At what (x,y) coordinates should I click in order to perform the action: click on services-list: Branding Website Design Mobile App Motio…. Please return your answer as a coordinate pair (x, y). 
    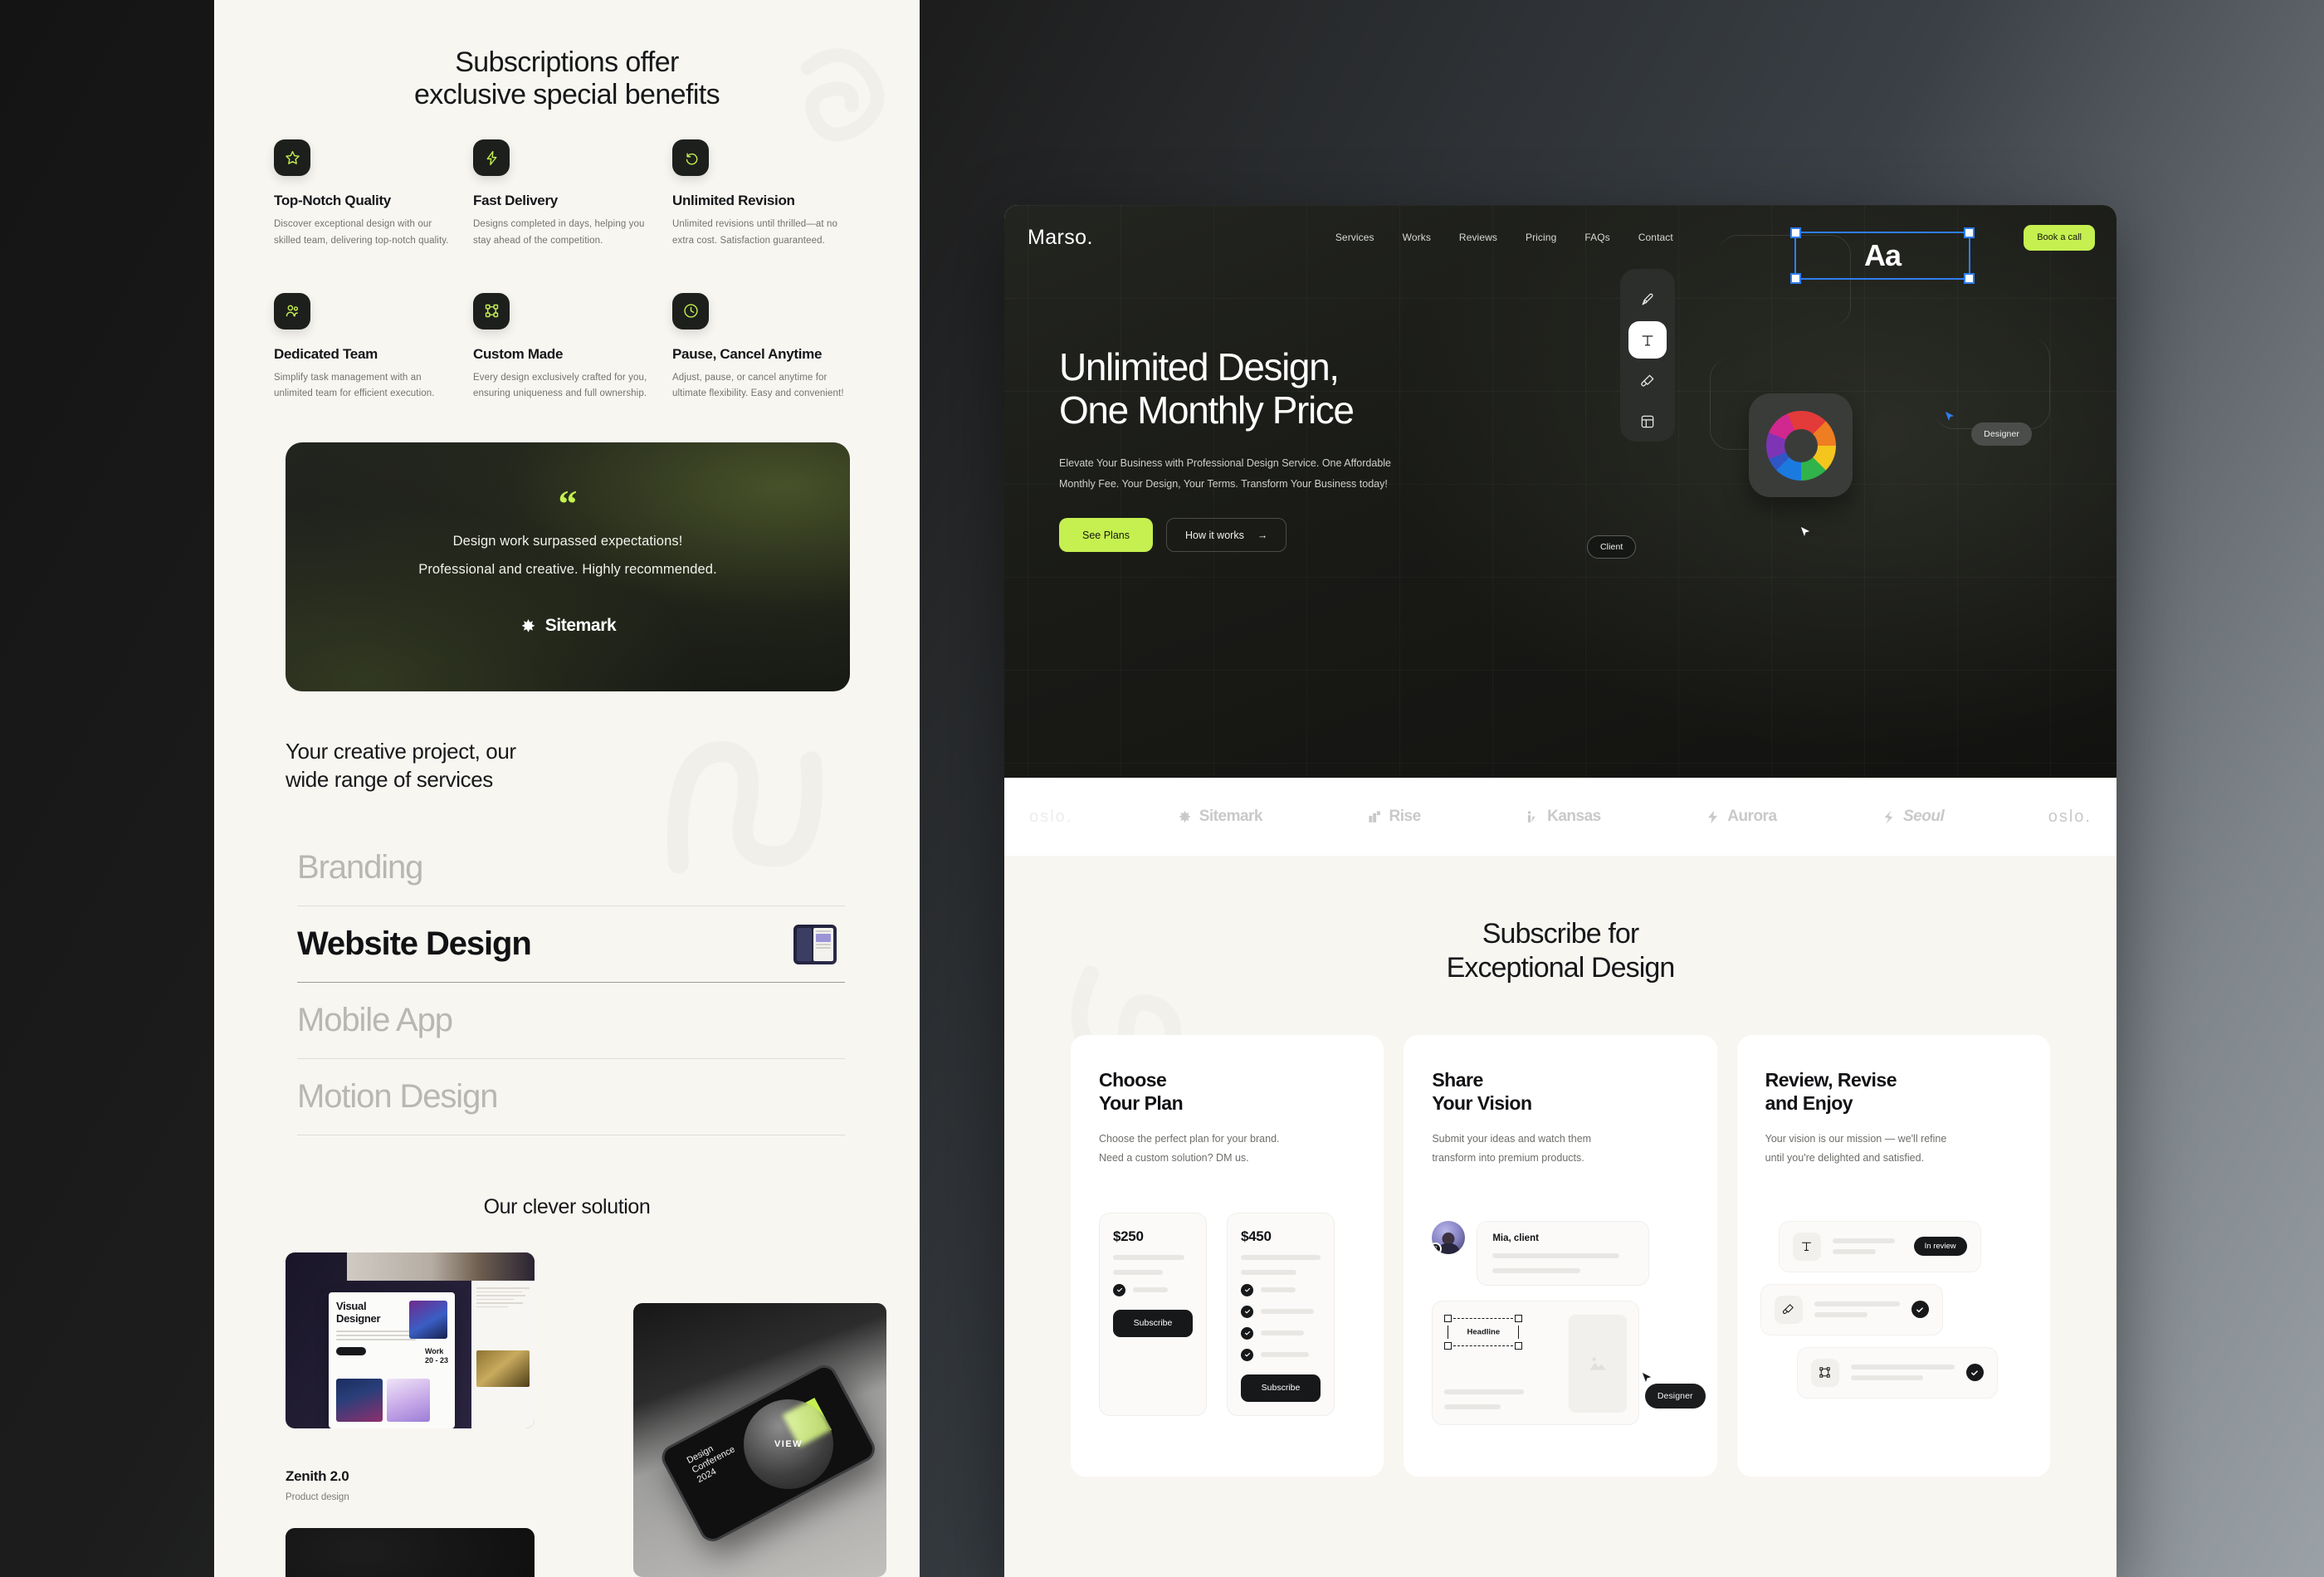
    Looking at the image, I should click on (571, 982).